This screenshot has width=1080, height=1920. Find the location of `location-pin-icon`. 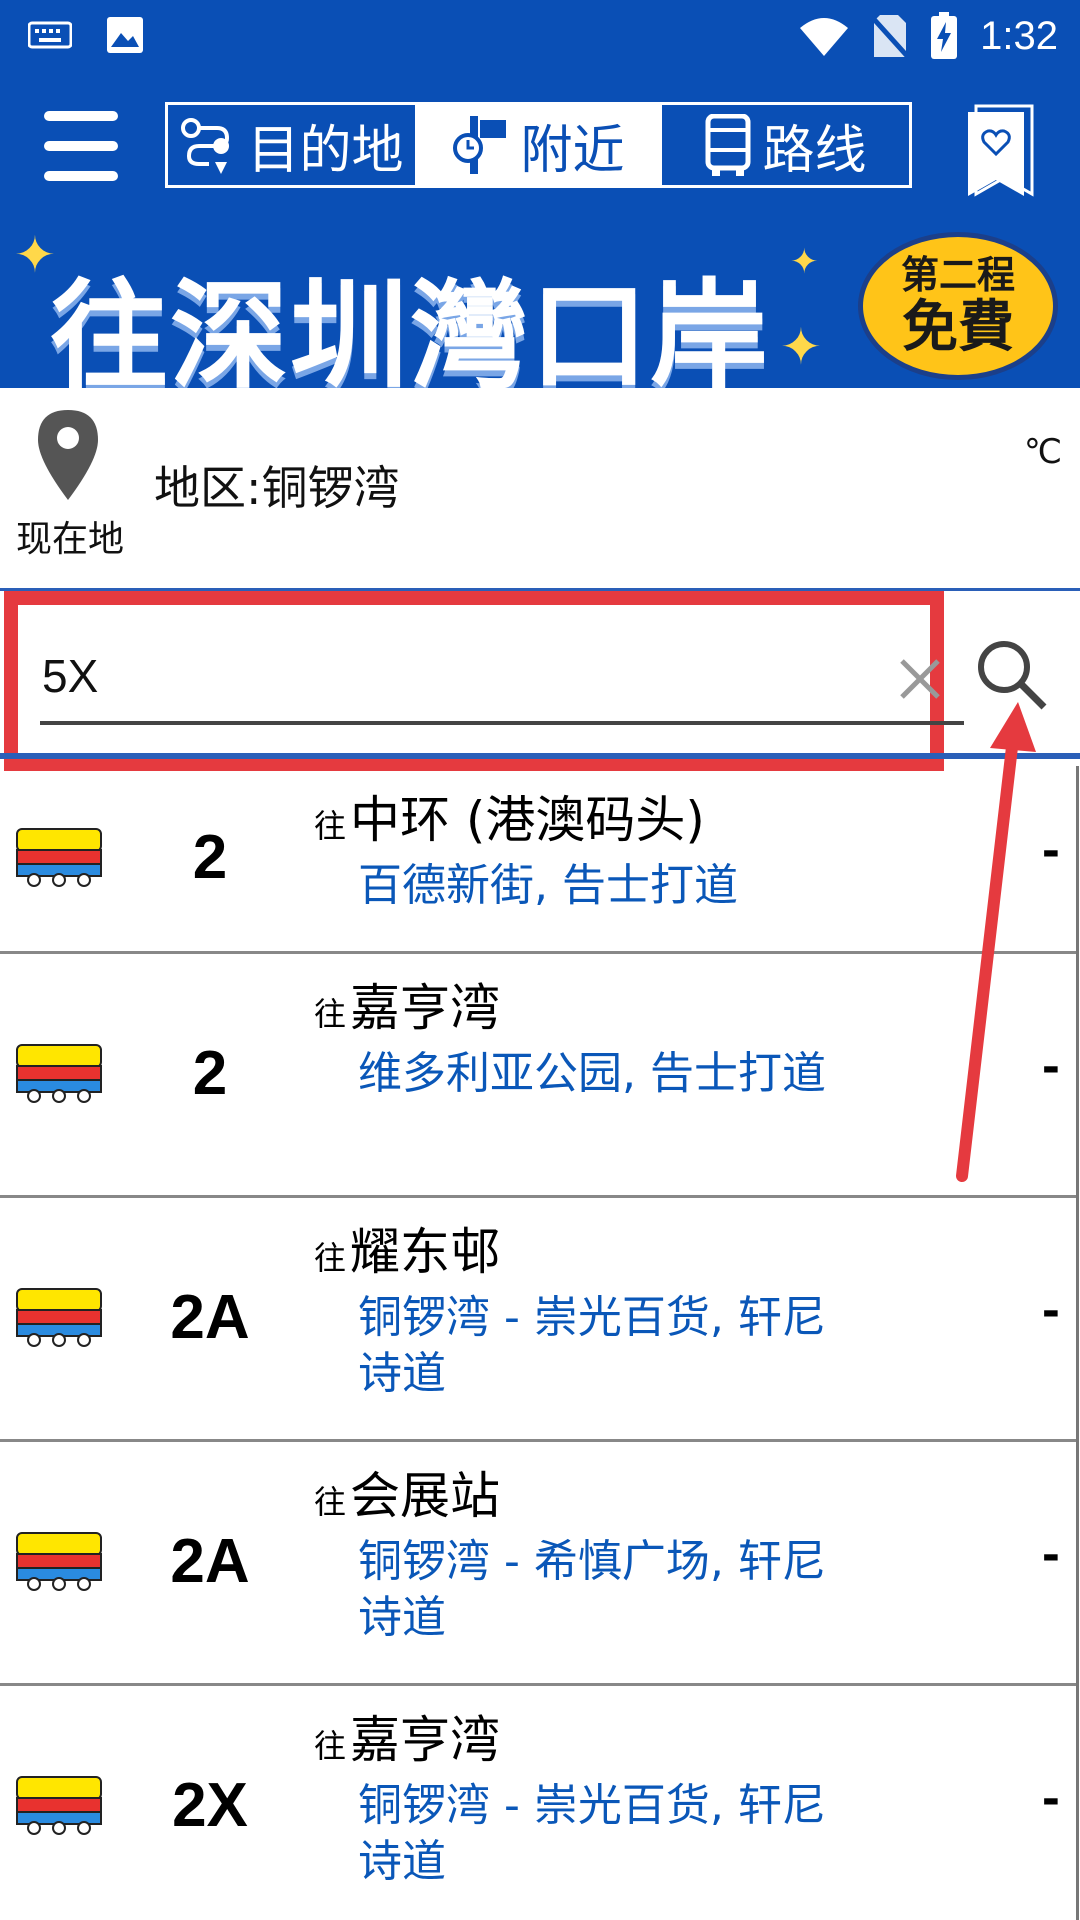

location-pin-icon is located at coordinates (68, 455).